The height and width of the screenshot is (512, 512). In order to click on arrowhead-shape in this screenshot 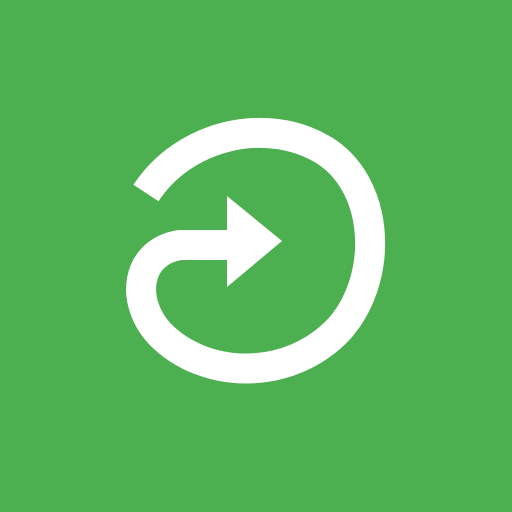, I will do `click(254, 241)`.